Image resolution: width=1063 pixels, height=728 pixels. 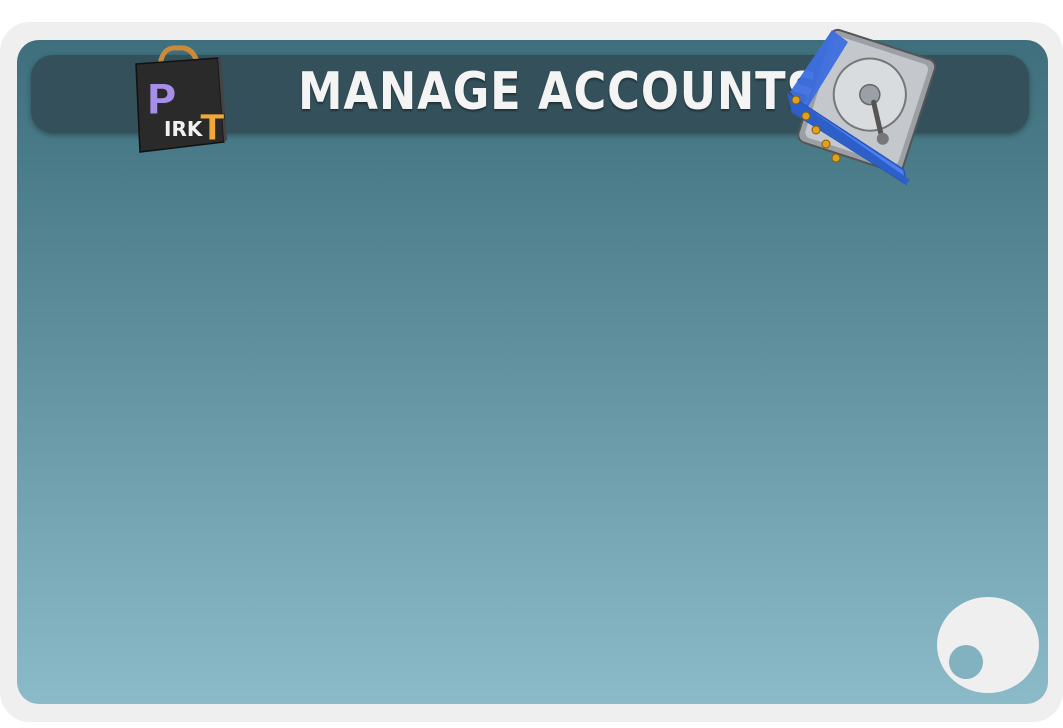 I want to click on svg-text: T, so click(x=212, y=128).